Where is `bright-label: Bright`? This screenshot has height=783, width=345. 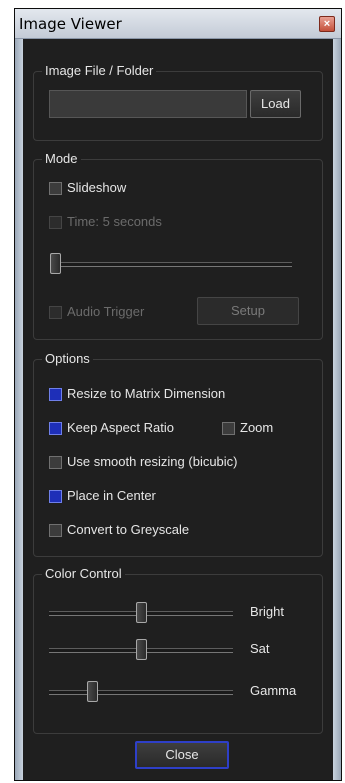
bright-label: Bright is located at coordinates (267, 611).